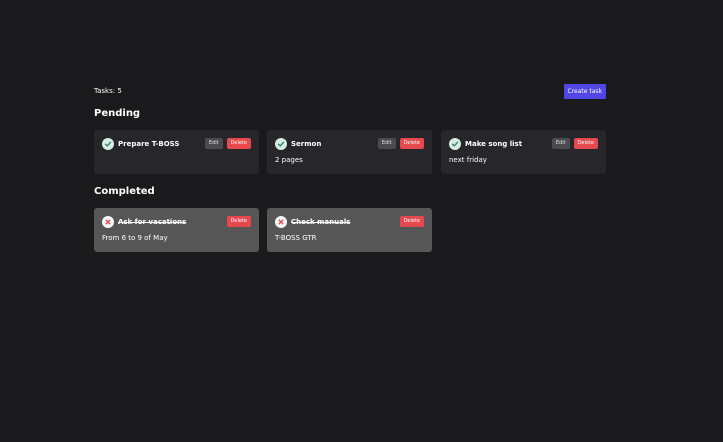 The image size is (723, 442). Describe the element at coordinates (108, 91) in the screenshot. I see `task-count: Tasks: 5` at that location.